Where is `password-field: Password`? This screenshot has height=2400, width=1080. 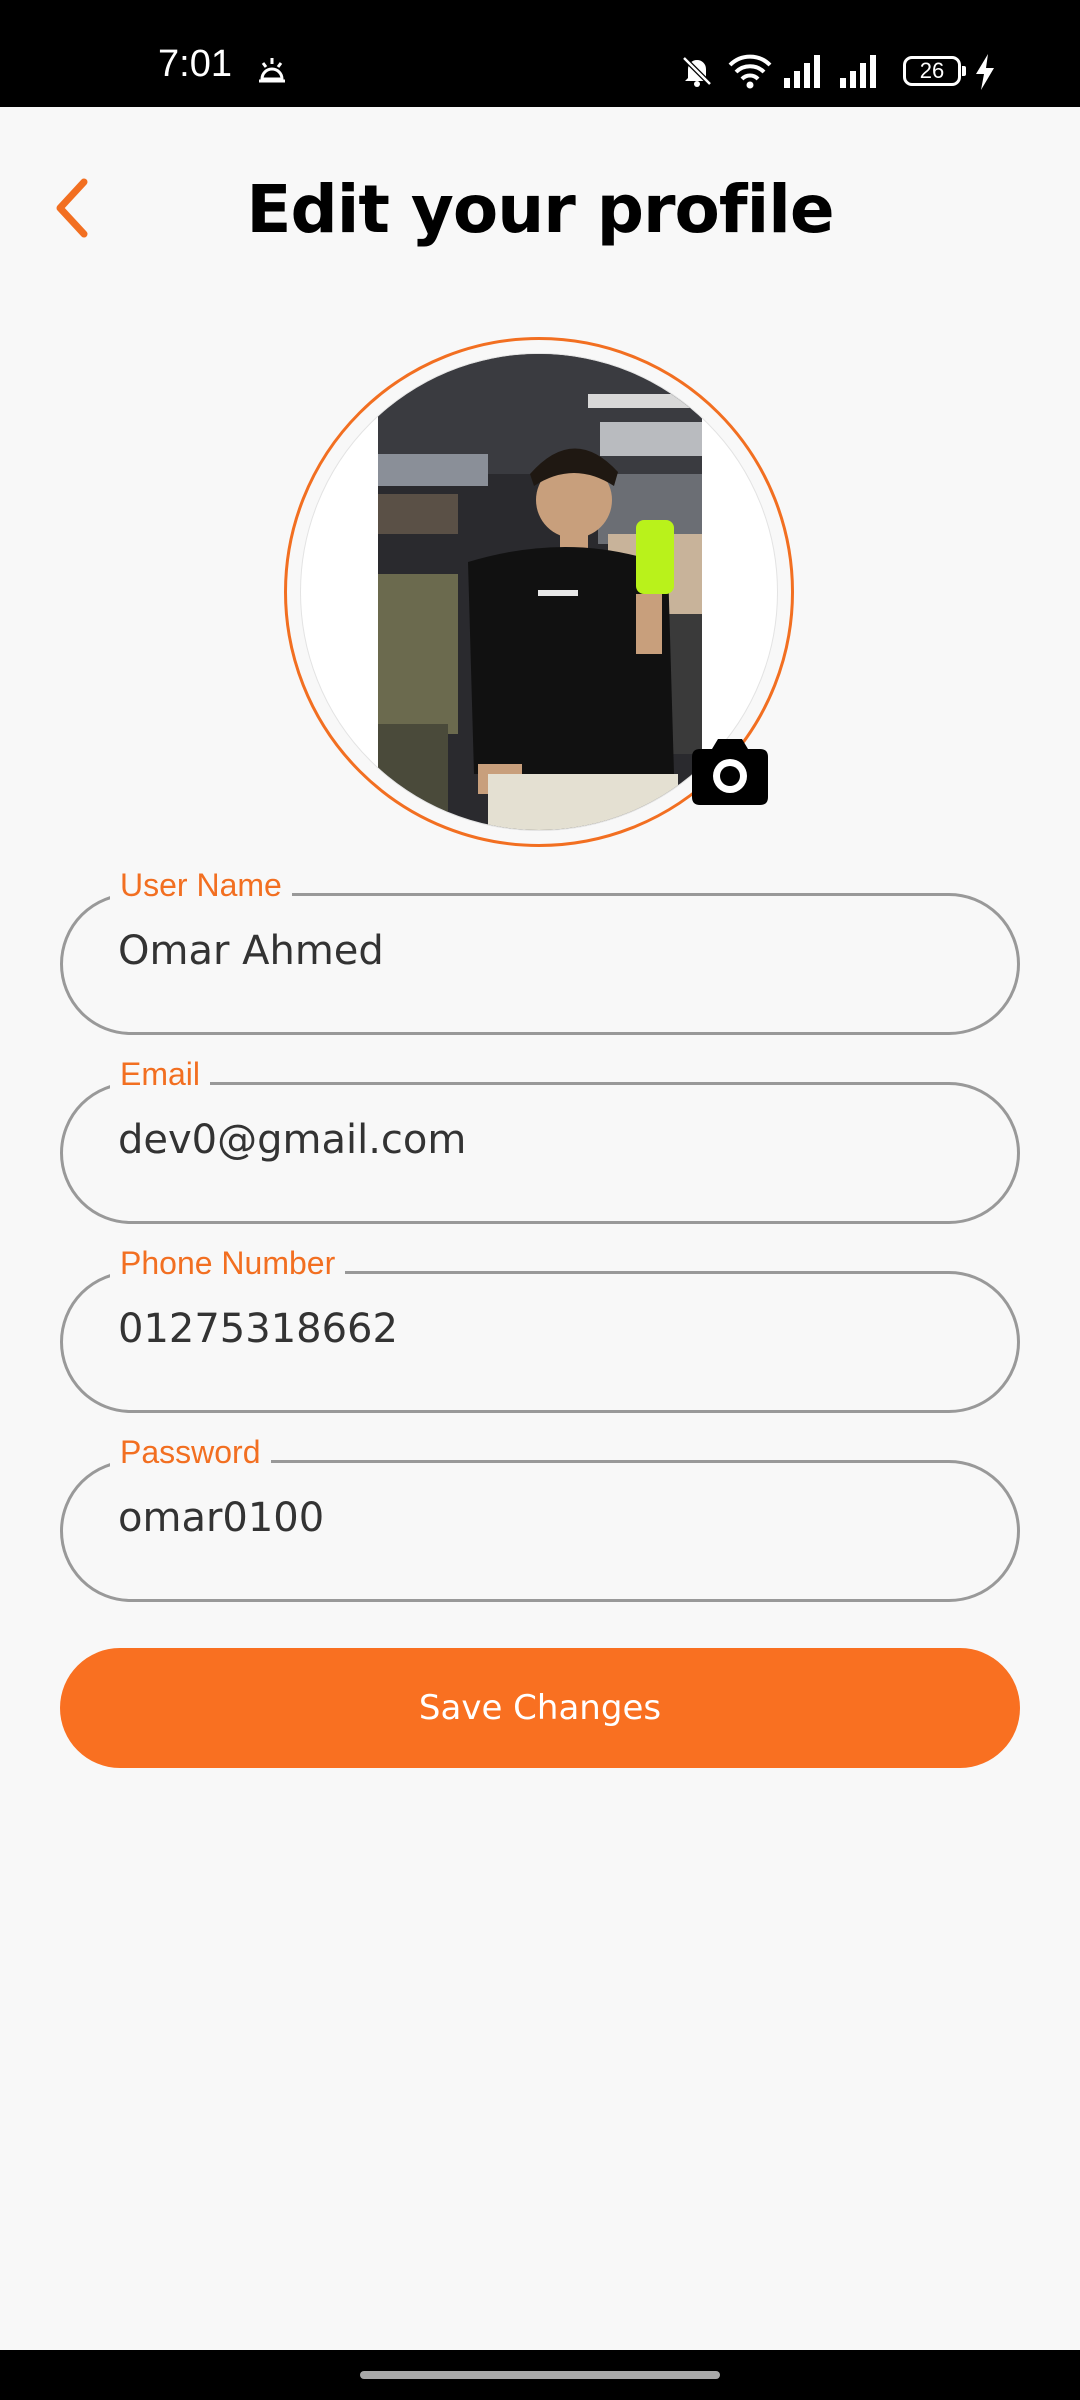
password-field: Password is located at coordinates (540, 1517).